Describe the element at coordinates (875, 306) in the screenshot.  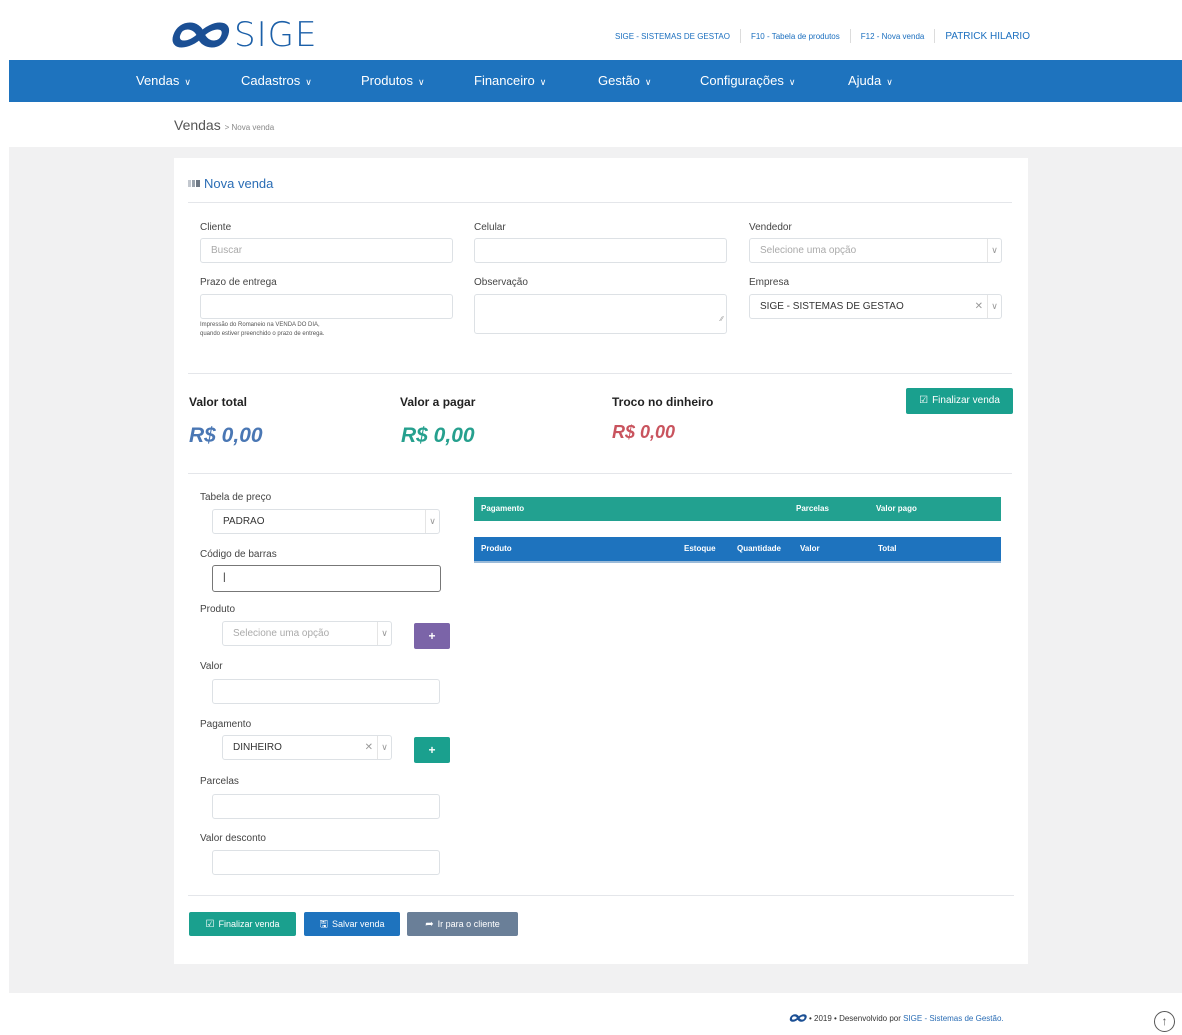
I see `empresa-select: SIGE - SISTEMAS DE GESTAO ✕ ∨` at that location.